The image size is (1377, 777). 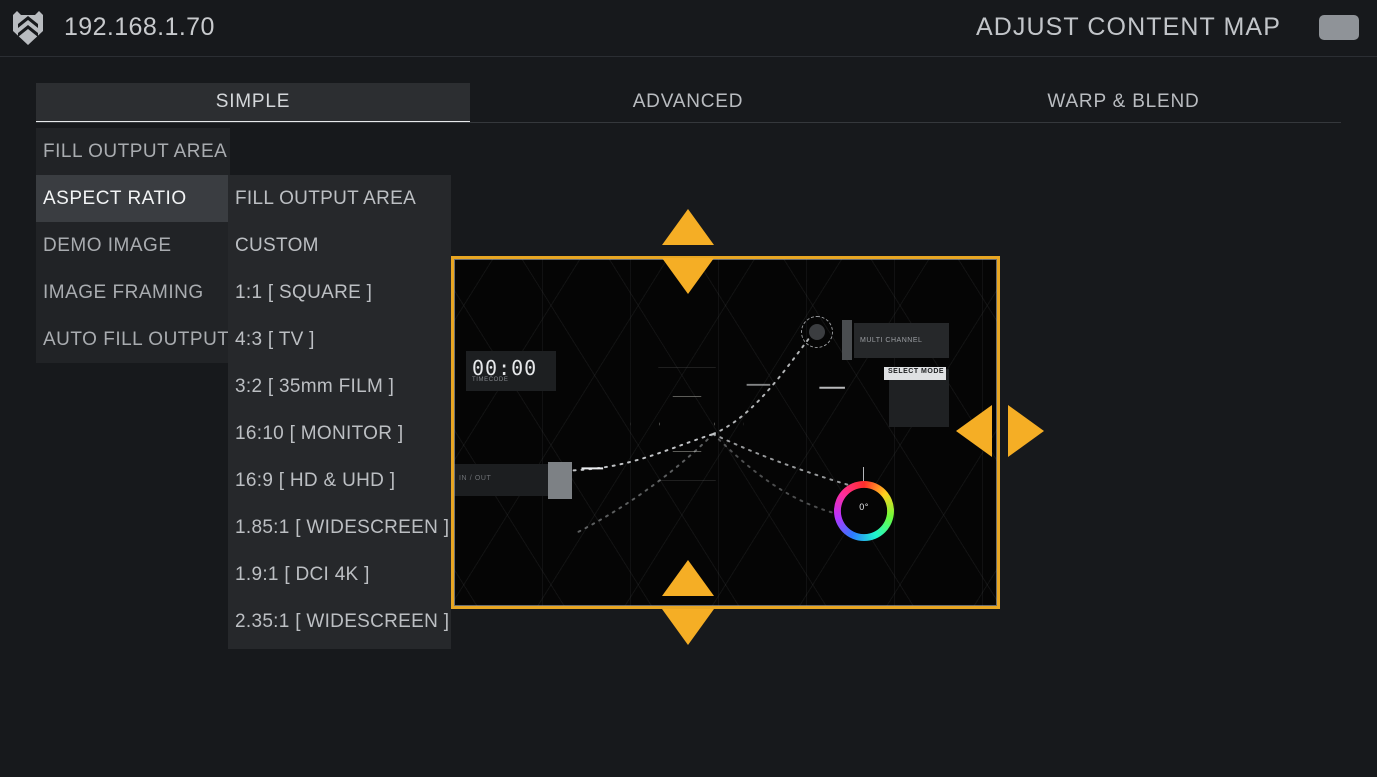 I want to click on tab-advanced: ADVANCED, so click(x=688, y=102).